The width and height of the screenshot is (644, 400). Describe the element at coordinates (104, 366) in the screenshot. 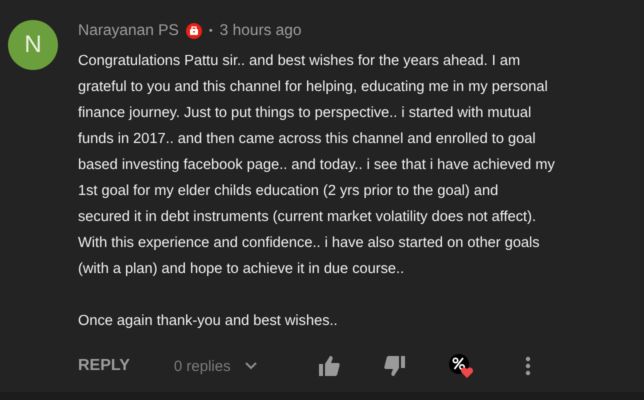

I see `reply-button: REPLY` at that location.